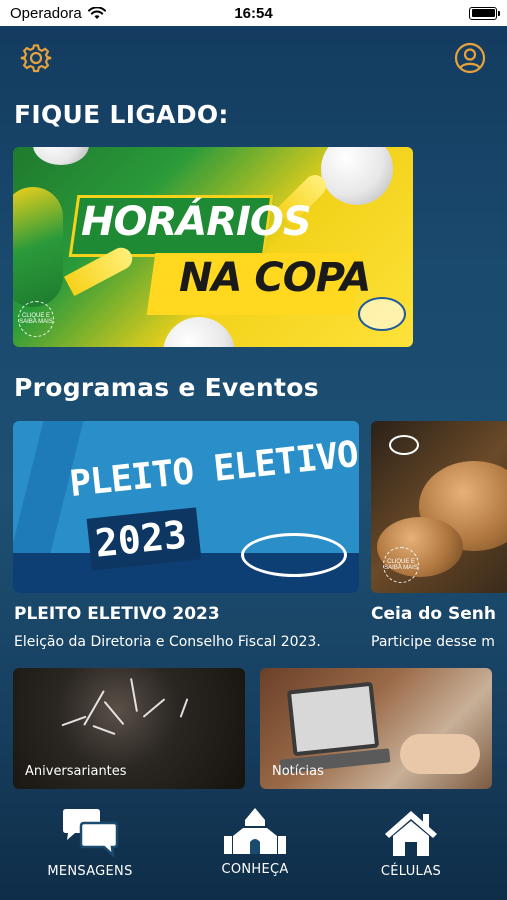  Describe the element at coordinates (96, 12) in the screenshot. I see `wifi-icon` at that location.